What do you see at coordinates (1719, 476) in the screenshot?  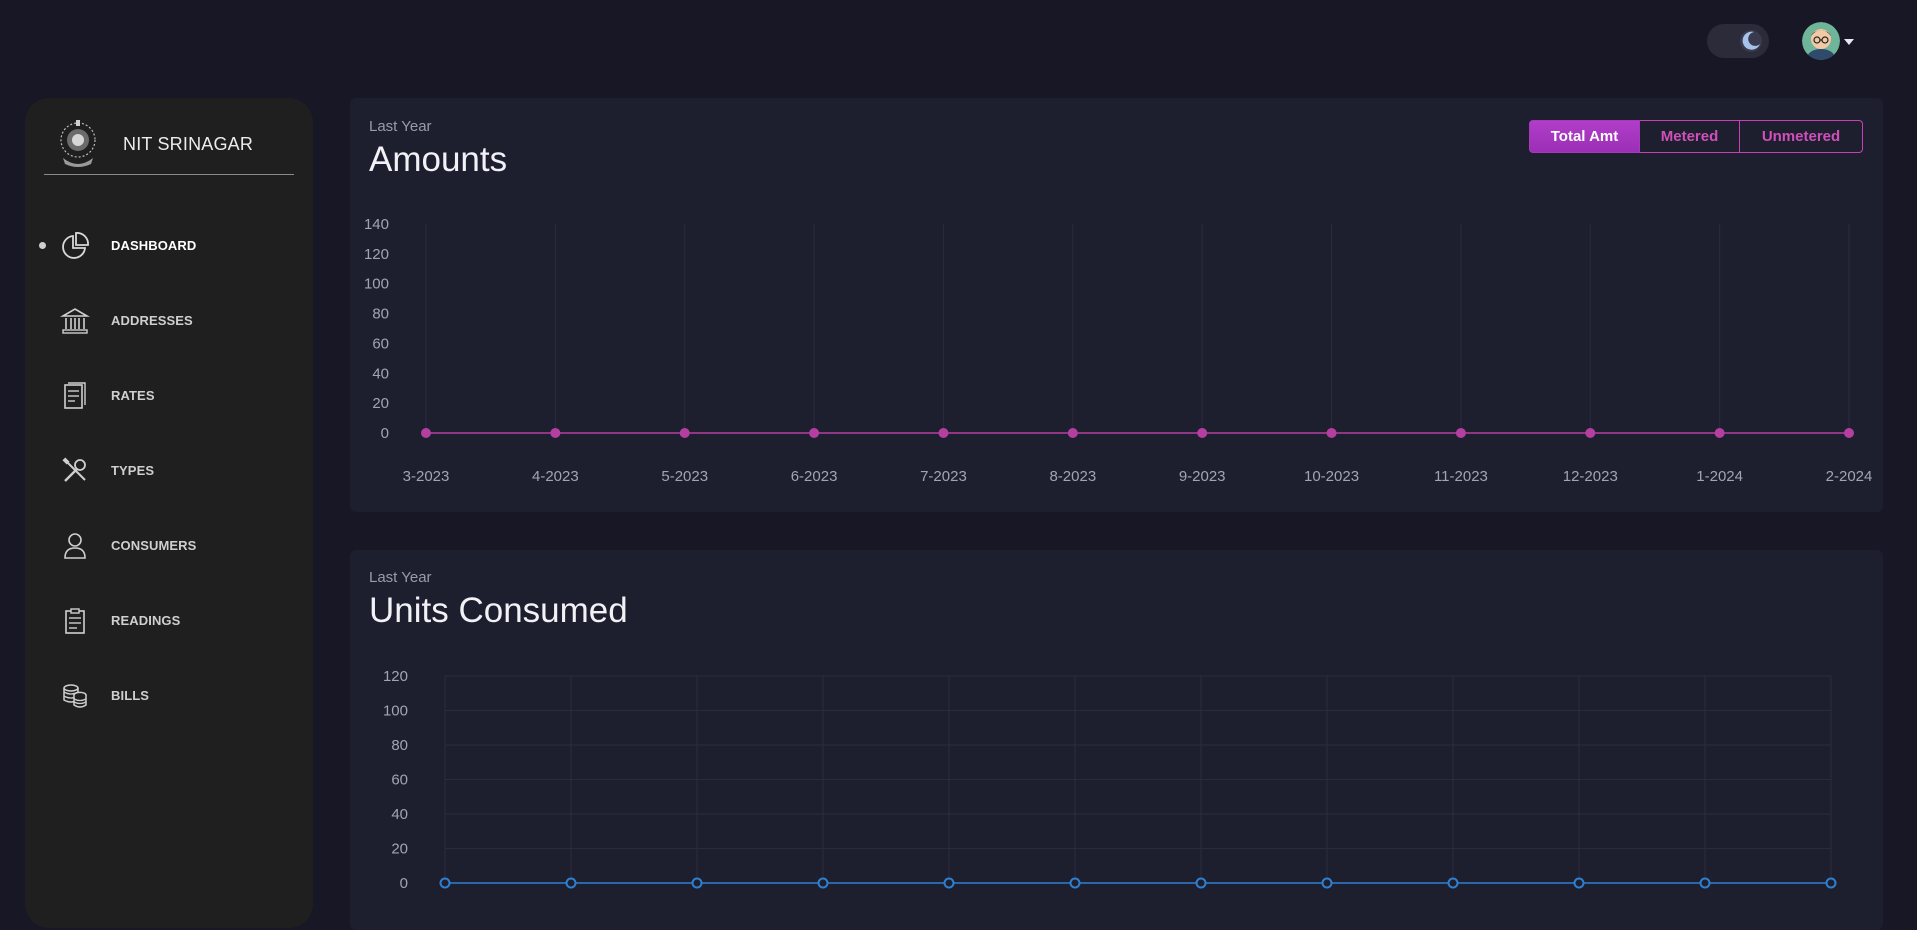 I see `x-tick-label: 1-2024` at bounding box center [1719, 476].